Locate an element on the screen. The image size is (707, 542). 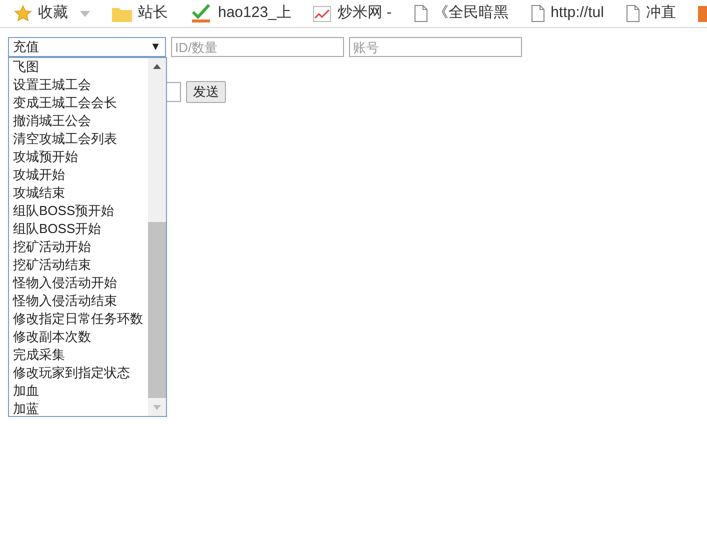
dropdown-option: 攻城结束 is located at coordinates (78, 193).